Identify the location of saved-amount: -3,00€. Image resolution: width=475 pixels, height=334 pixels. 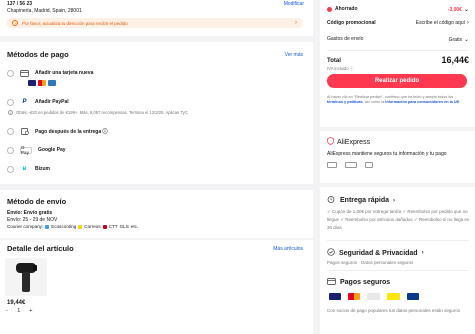
(454, 9).